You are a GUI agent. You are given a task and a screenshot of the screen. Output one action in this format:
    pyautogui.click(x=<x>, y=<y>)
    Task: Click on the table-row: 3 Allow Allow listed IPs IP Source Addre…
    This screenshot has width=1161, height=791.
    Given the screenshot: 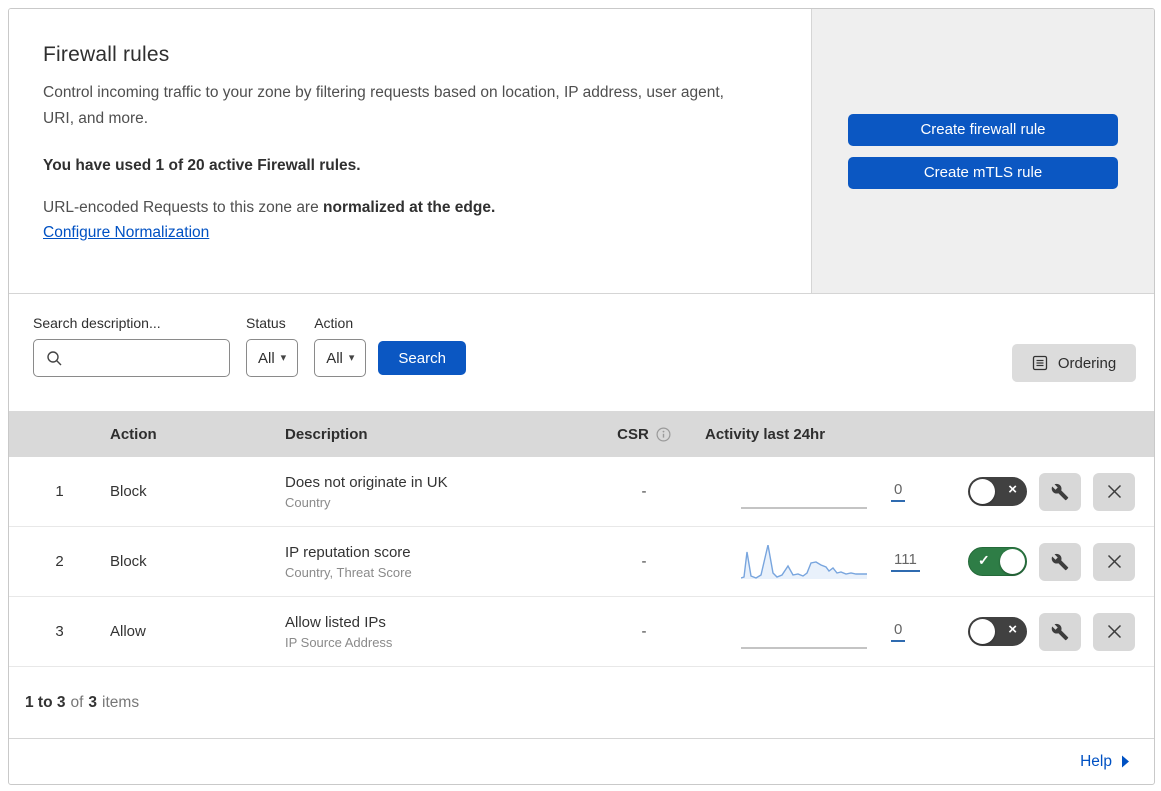 What is the action you would take?
    pyautogui.click(x=581, y=632)
    